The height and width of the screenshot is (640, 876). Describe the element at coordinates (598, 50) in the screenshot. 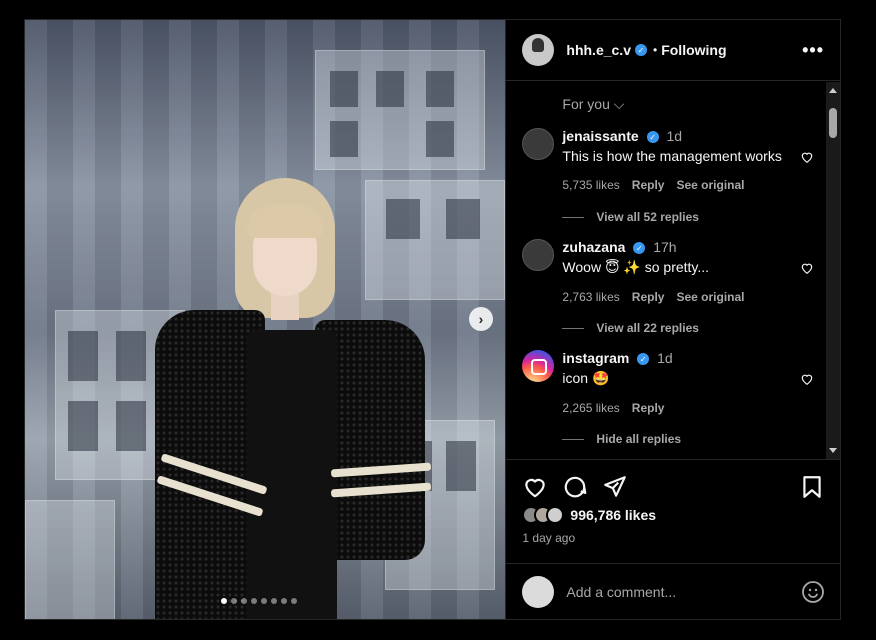

I see `author-username: hhh.e_c.v` at that location.